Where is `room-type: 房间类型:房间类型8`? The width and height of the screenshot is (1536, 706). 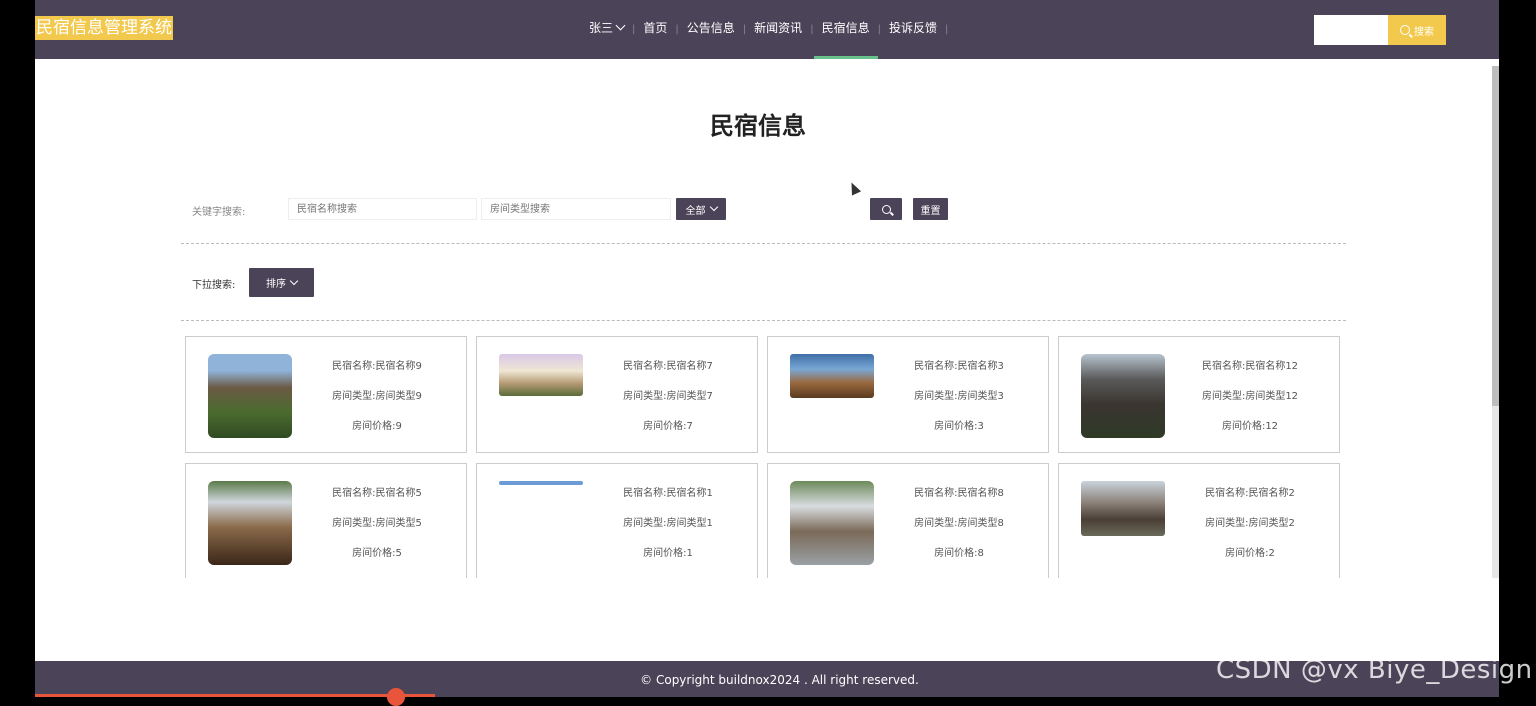 room-type: 房间类型:房间类型8 is located at coordinates (959, 523).